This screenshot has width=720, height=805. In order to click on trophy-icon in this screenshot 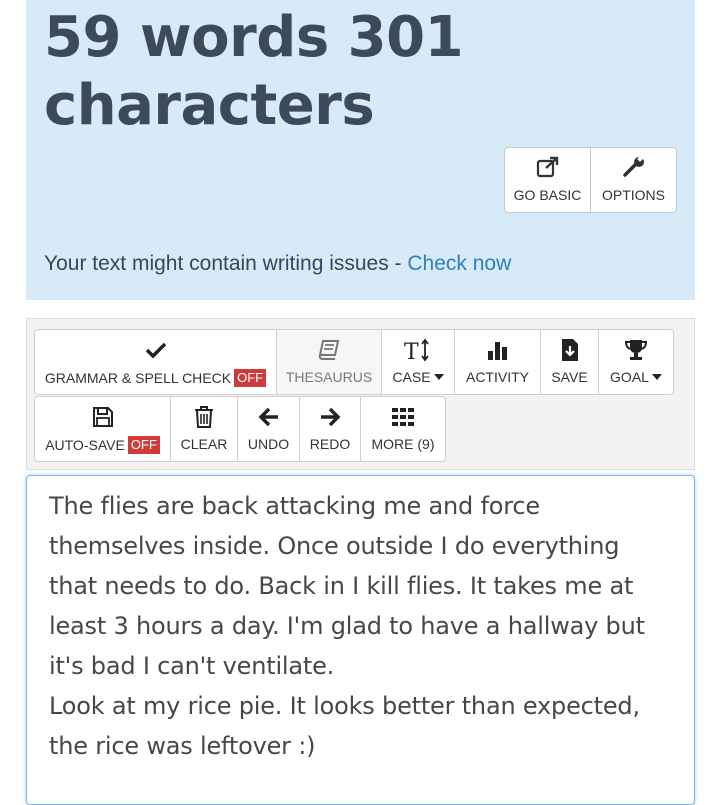, I will do `click(636, 350)`.